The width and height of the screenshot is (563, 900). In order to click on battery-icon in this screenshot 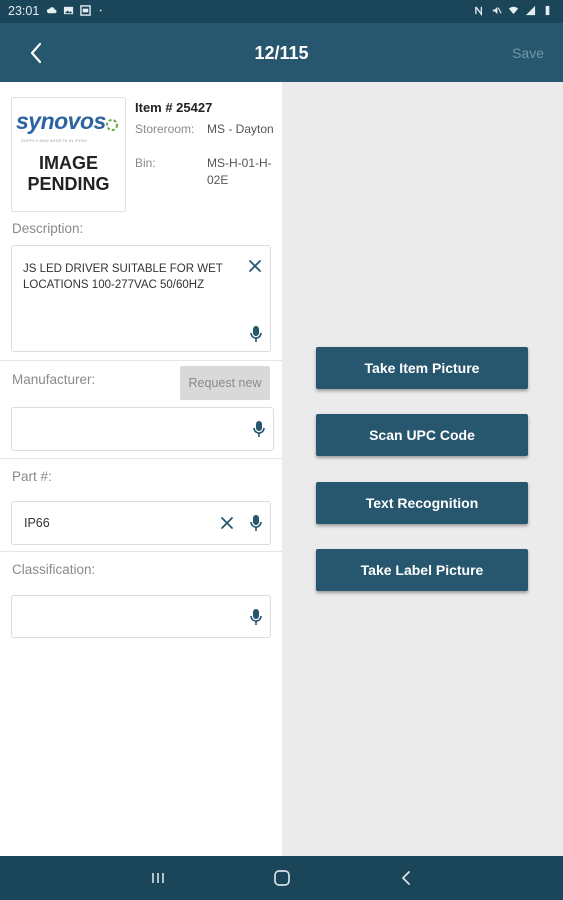, I will do `click(547, 10)`.